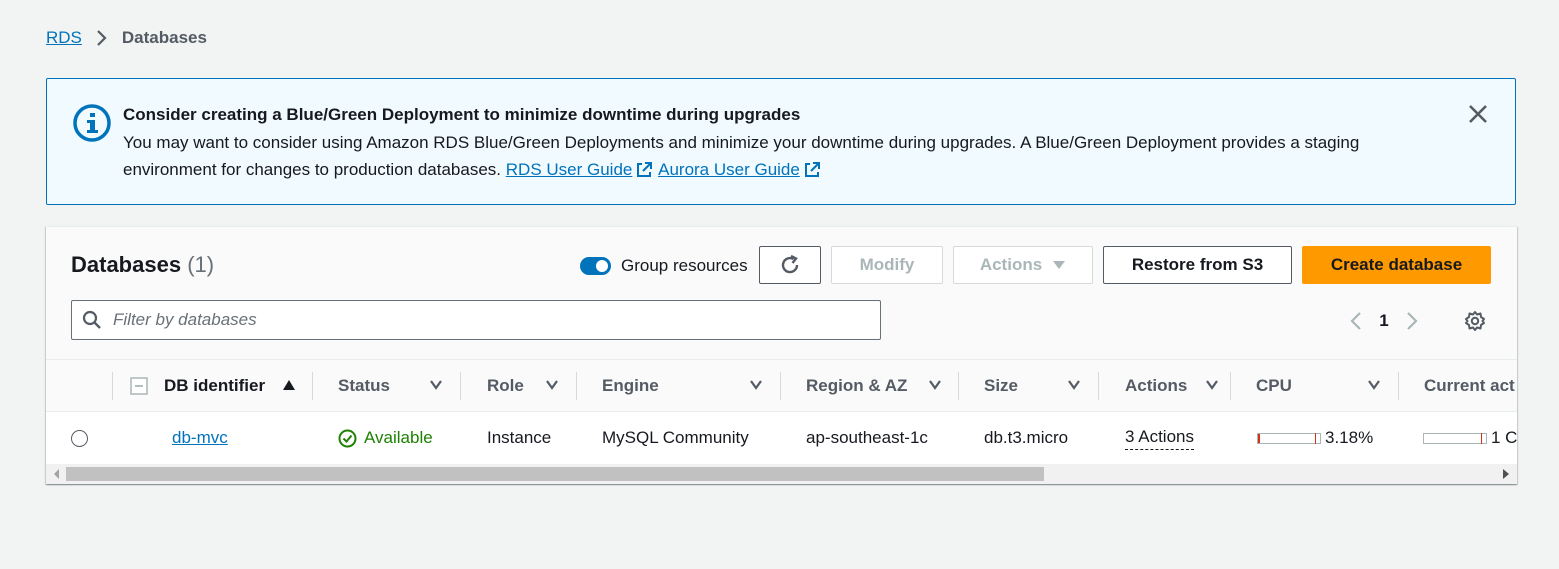 The image size is (1559, 569). Describe the element at coordinates (126, 264) in the screenshot. I see `panel-title-text: Databases` at that location.